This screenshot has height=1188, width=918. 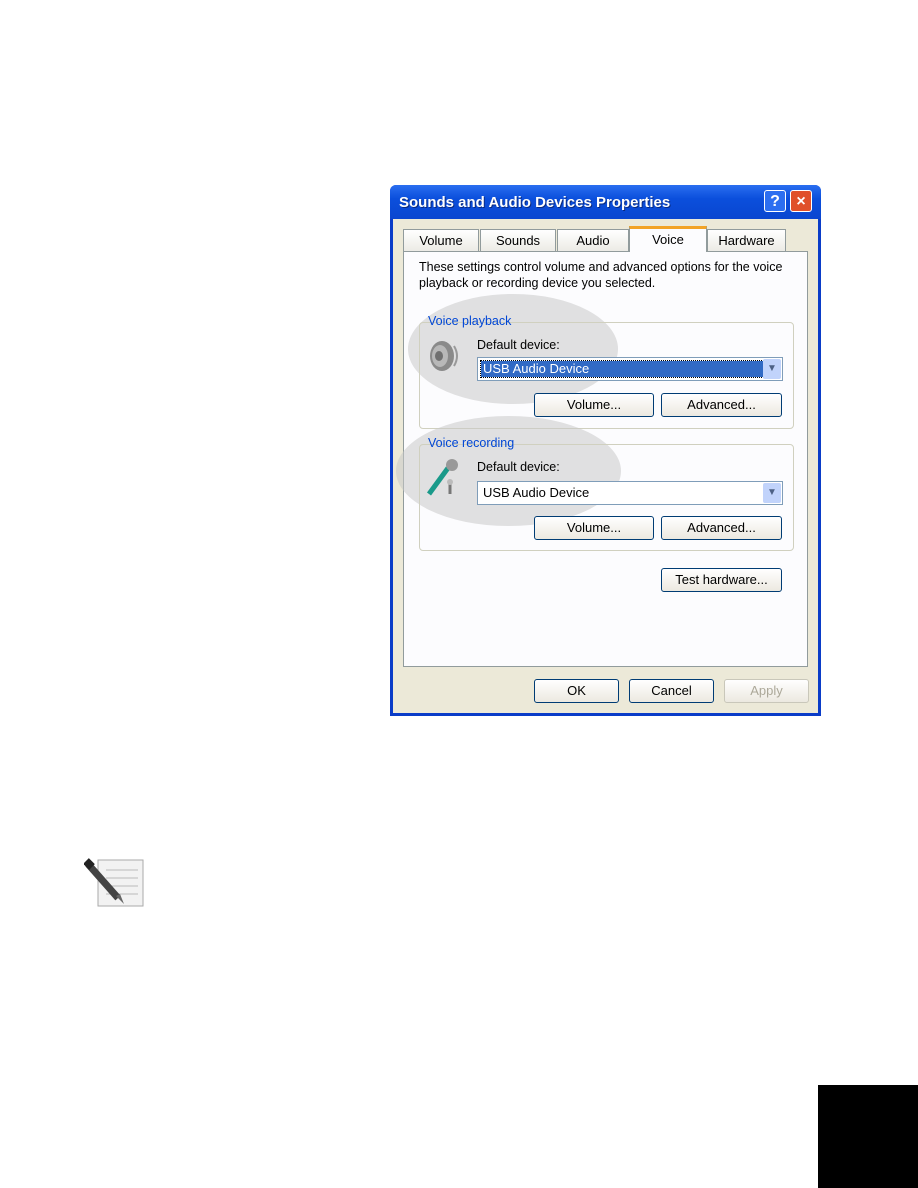 What do you see at coordinates (518, 240) in the screenshot?
I see `tab-sounds: Sounds` at bounding box center [518, 240].